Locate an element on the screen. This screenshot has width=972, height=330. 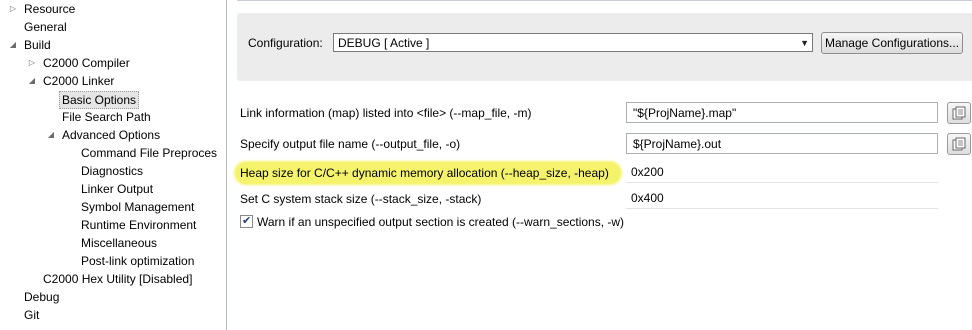
tree-item-command-file-preprocessing: Command File Preproces is located at coordinates (113, 153).